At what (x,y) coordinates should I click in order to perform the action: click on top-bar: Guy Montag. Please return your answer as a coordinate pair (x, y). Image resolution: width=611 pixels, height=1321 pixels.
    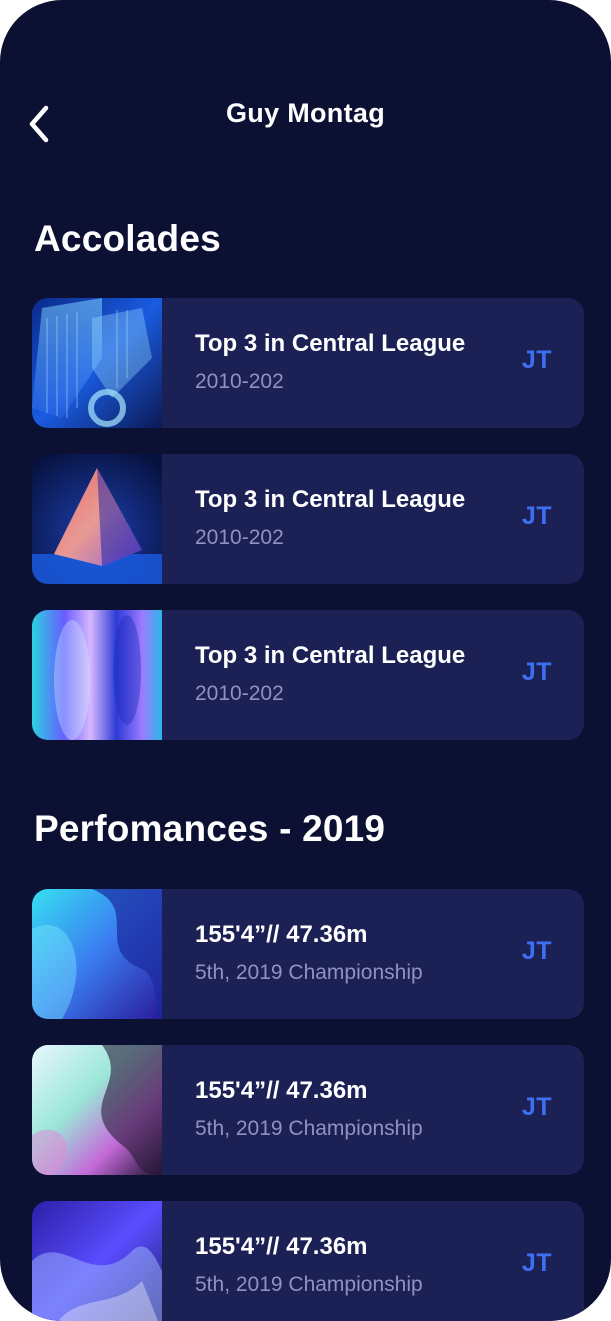
    Looking at the image, I should click on (305, 118).